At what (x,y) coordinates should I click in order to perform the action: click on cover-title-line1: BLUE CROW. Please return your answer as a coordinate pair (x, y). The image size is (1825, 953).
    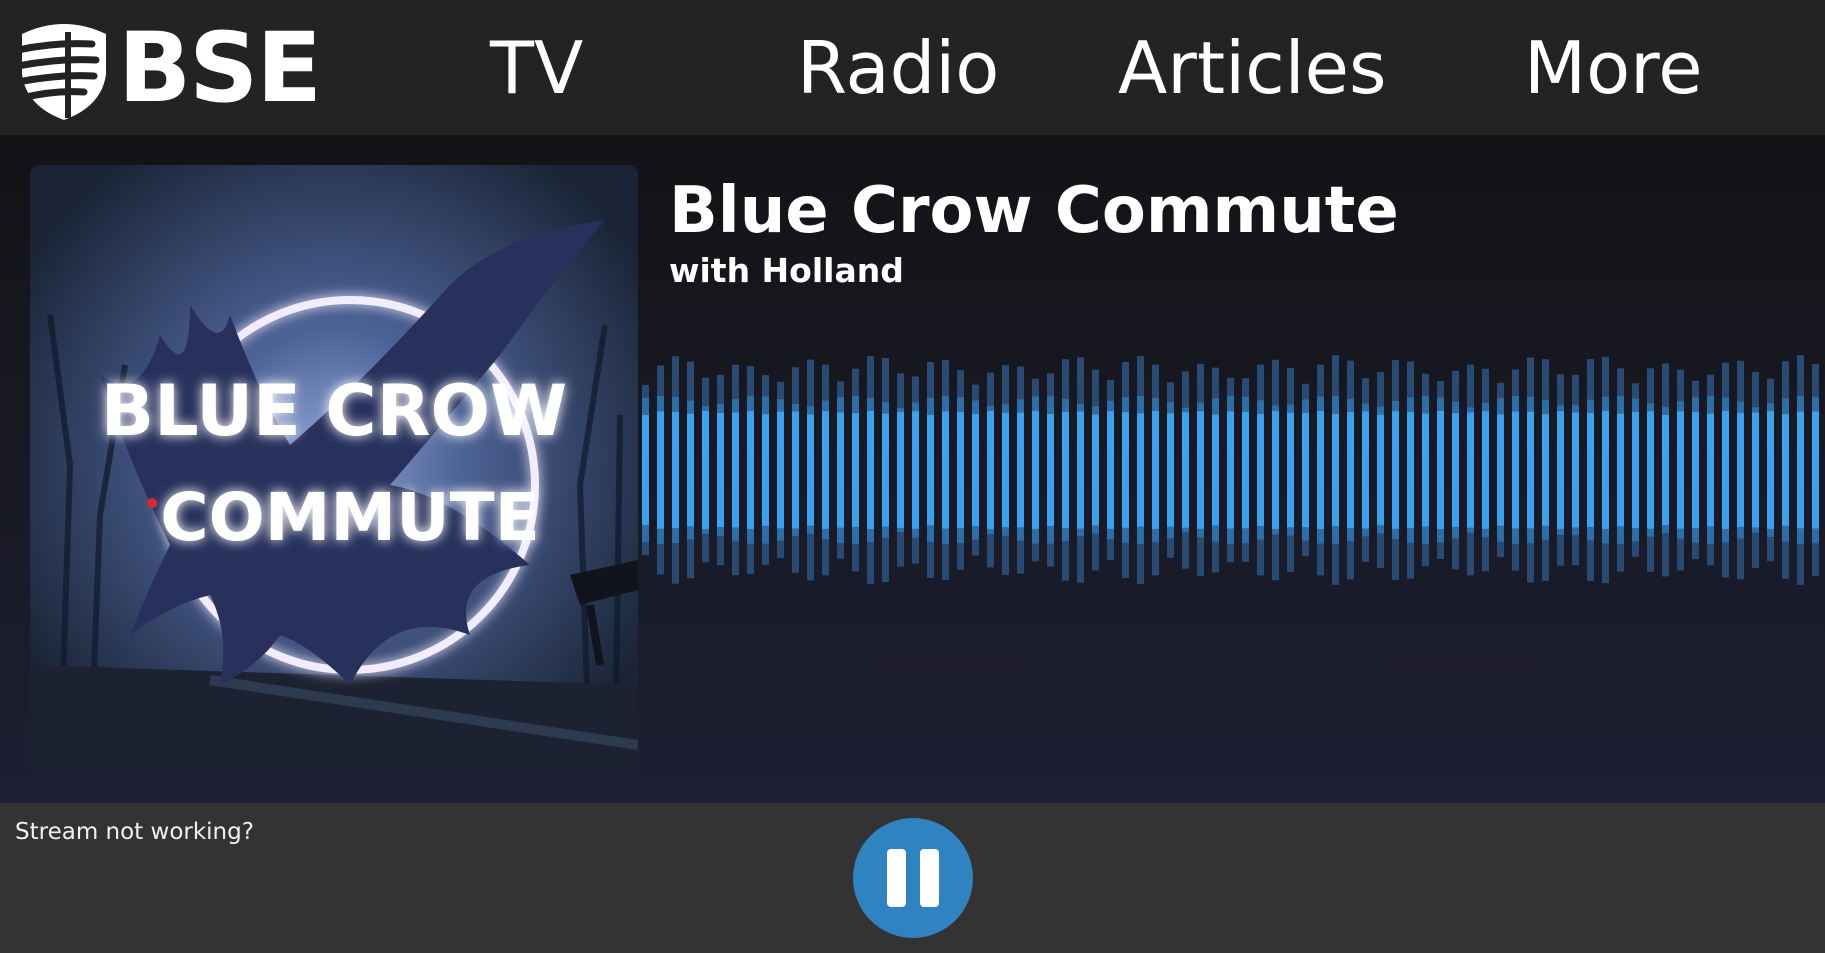
    Looking at the image, I should click on (334, 411).